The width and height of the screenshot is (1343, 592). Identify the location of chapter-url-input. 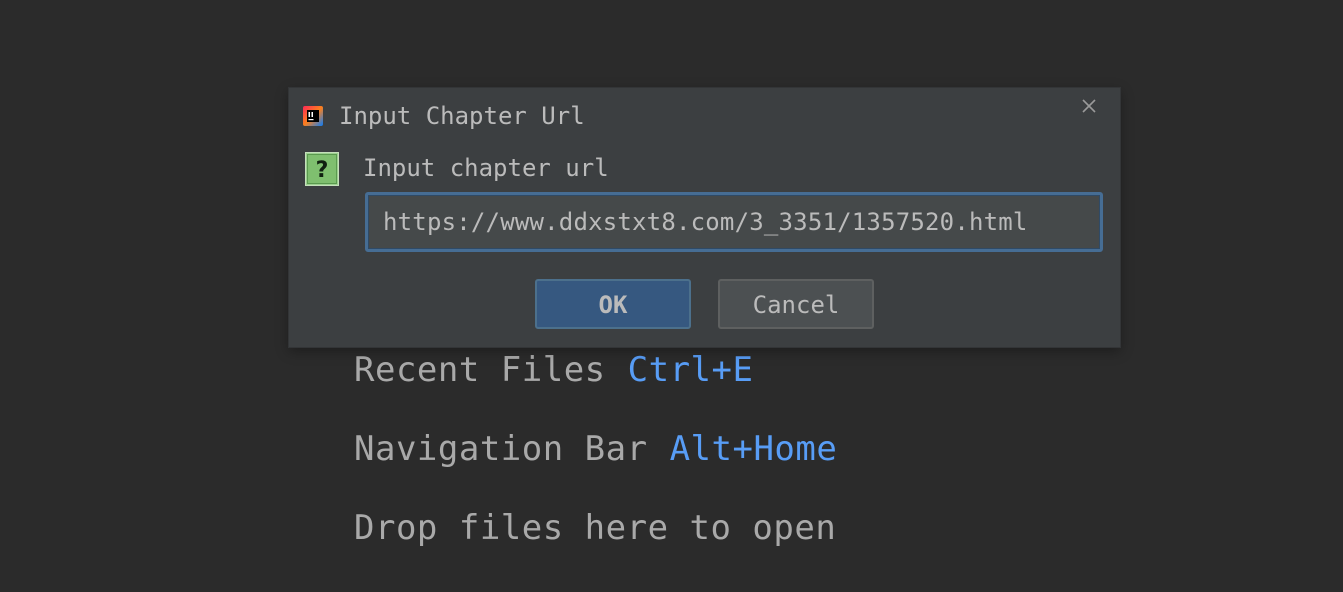
(734, 222).